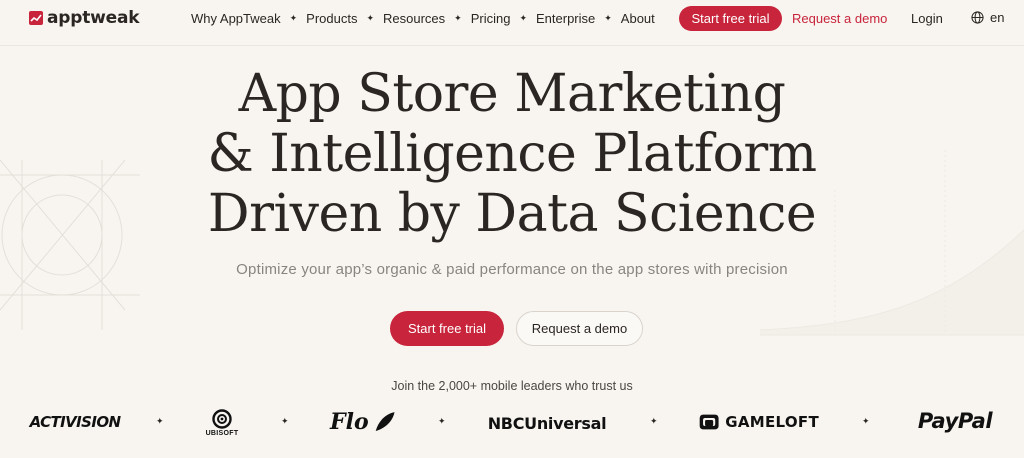 The height and width of the screenshot is (458, 1024). I want to click on hero-title-line: Driven by Data Science, so click(512, 214).